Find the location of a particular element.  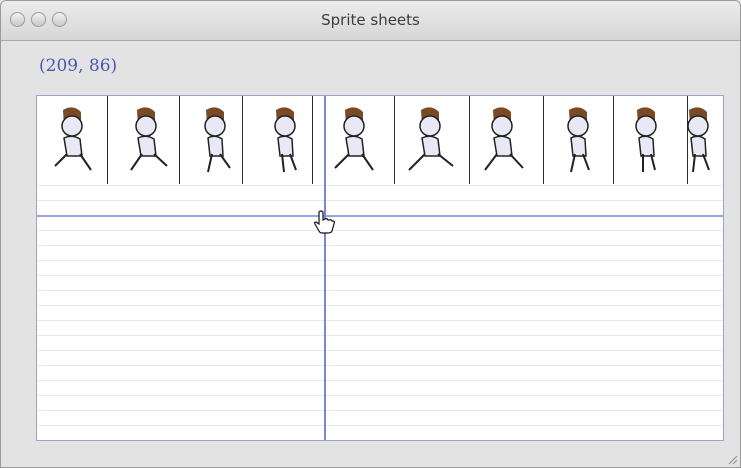

title-bar: Sprite sheets is located at coordinates (370, 21).